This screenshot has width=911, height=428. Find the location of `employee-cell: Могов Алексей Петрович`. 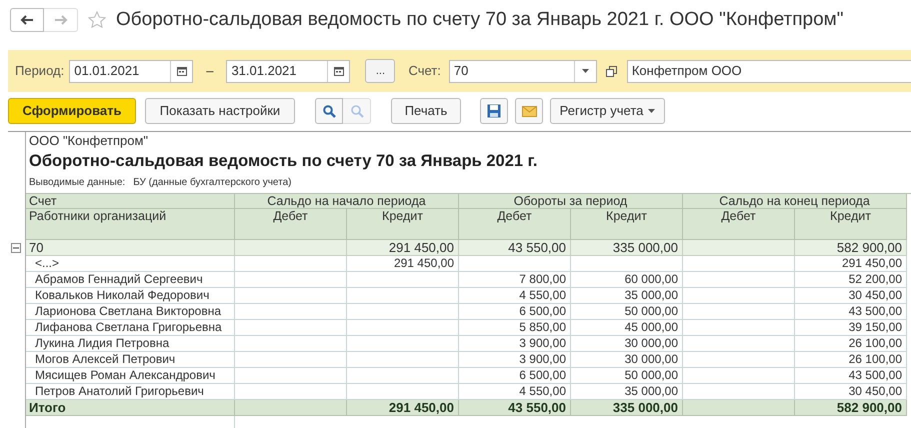

employee-cell: Могов Алексей Петрович is located at coordinates (130, 360).